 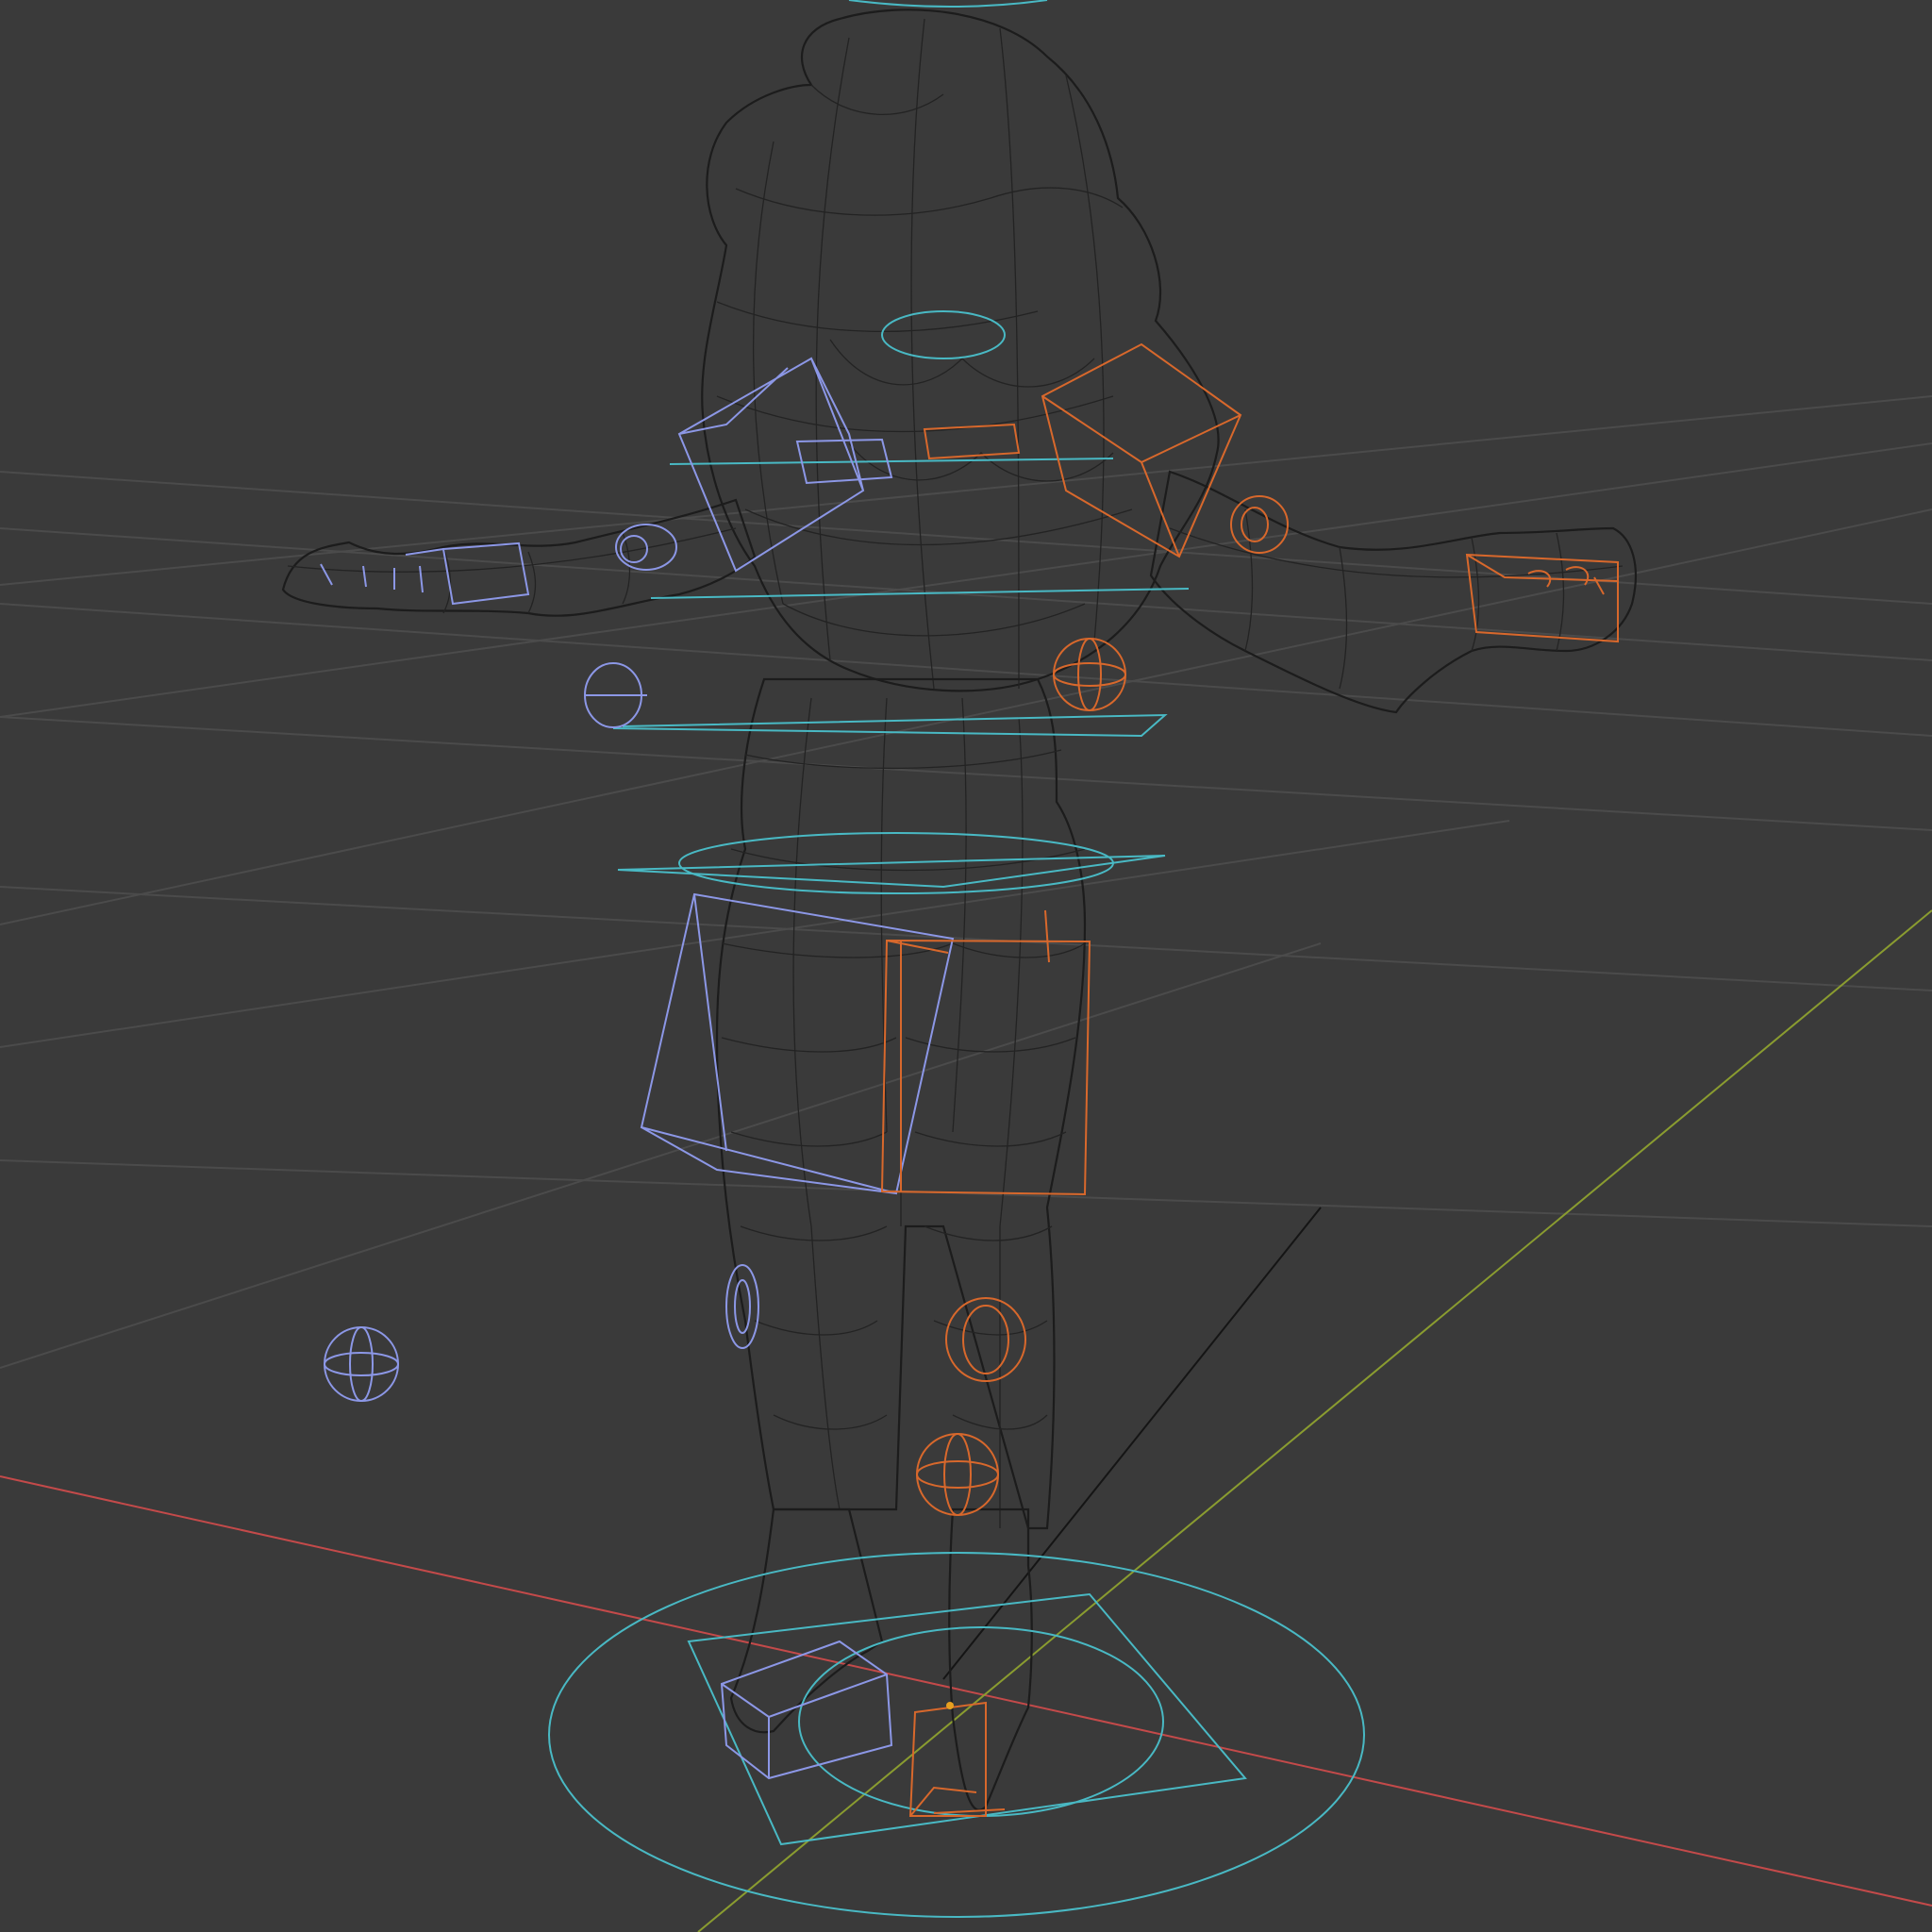 What do you see at coordinates (1141, 450) in the screenshot?
I see `right-shoulder-box` at bounding box center [1141, 450].